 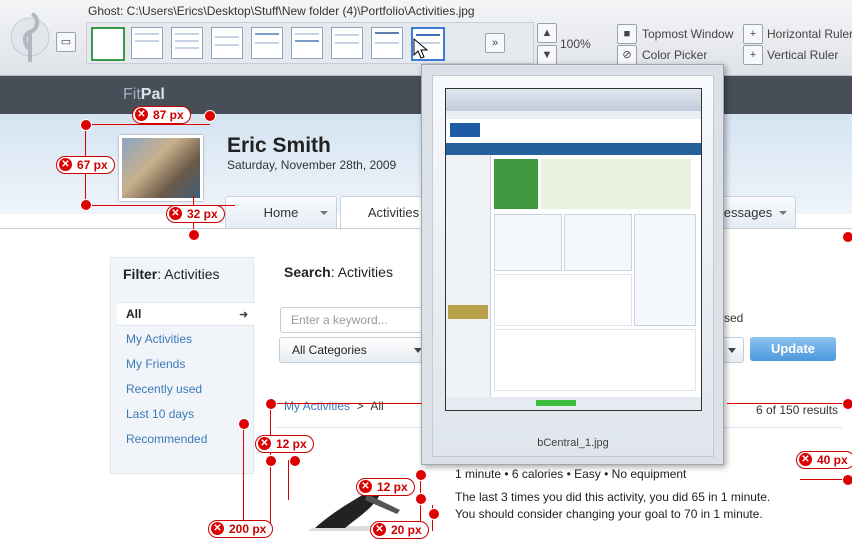 I want to click on preview-tabs, so click(x=573, y=115).